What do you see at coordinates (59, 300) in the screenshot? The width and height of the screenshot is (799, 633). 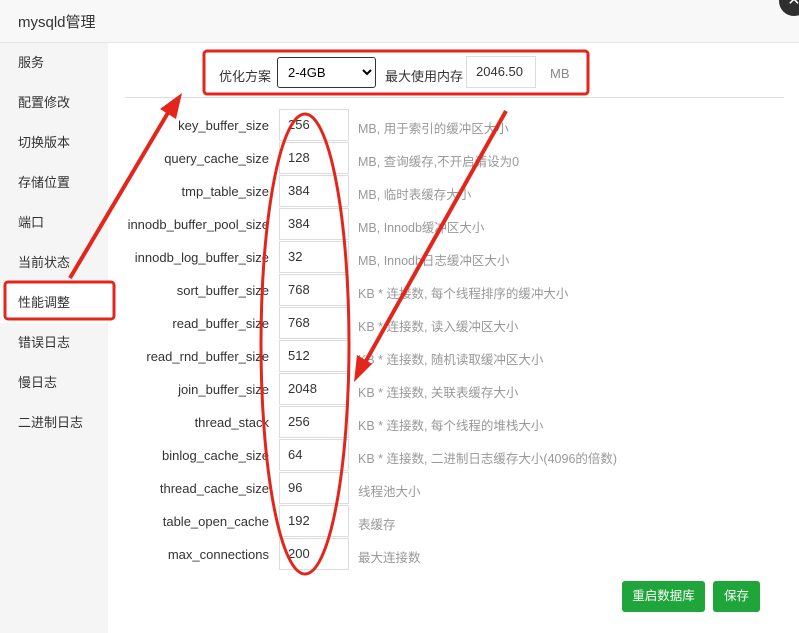 I see `annotation-box-sidebar` at bounding box center [59, 300].